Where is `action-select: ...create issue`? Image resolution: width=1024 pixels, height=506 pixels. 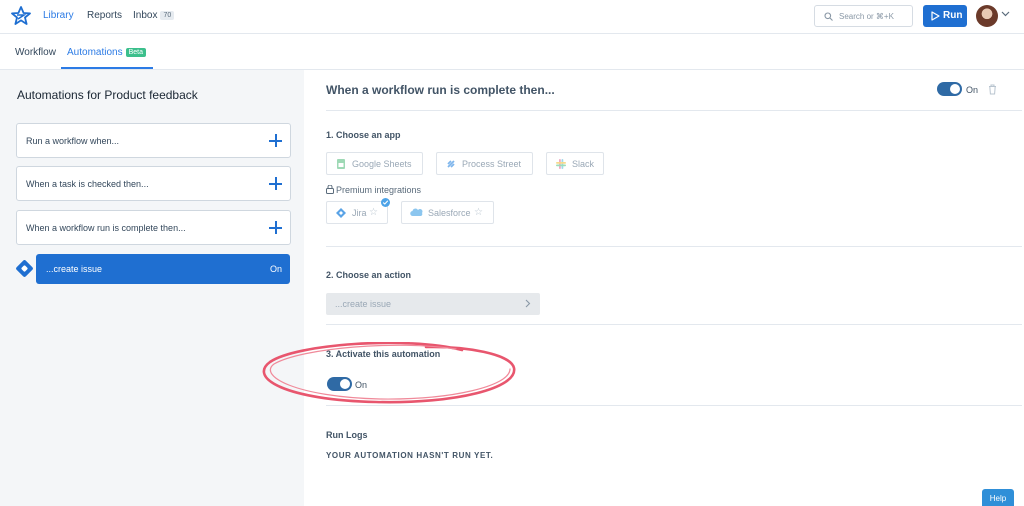 action-select: ...create issue is located at coordinates (433, 304).